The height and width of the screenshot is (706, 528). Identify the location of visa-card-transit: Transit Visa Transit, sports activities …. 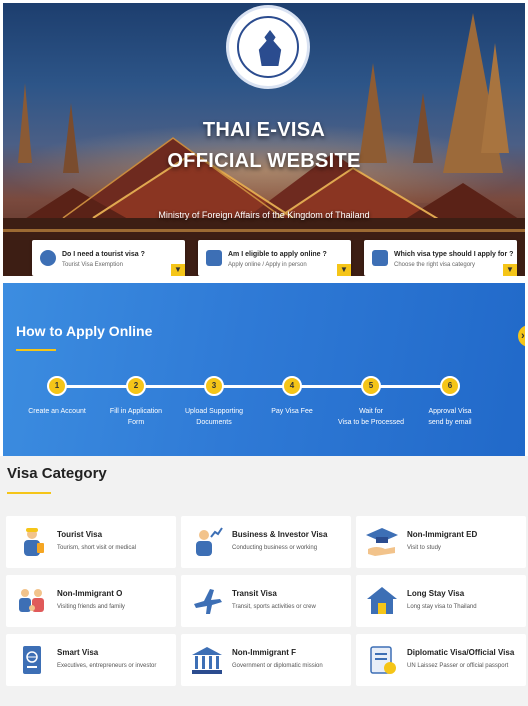
(266, 601).